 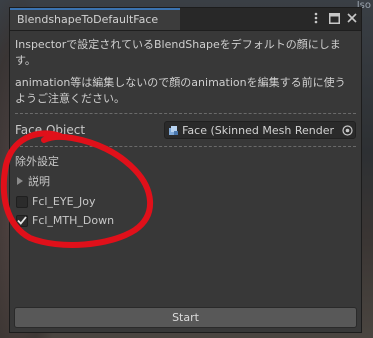 I want to click on tab-blendshape-to-default-face: BlendshapeToDefaultFace, so click(x=95, y=19).